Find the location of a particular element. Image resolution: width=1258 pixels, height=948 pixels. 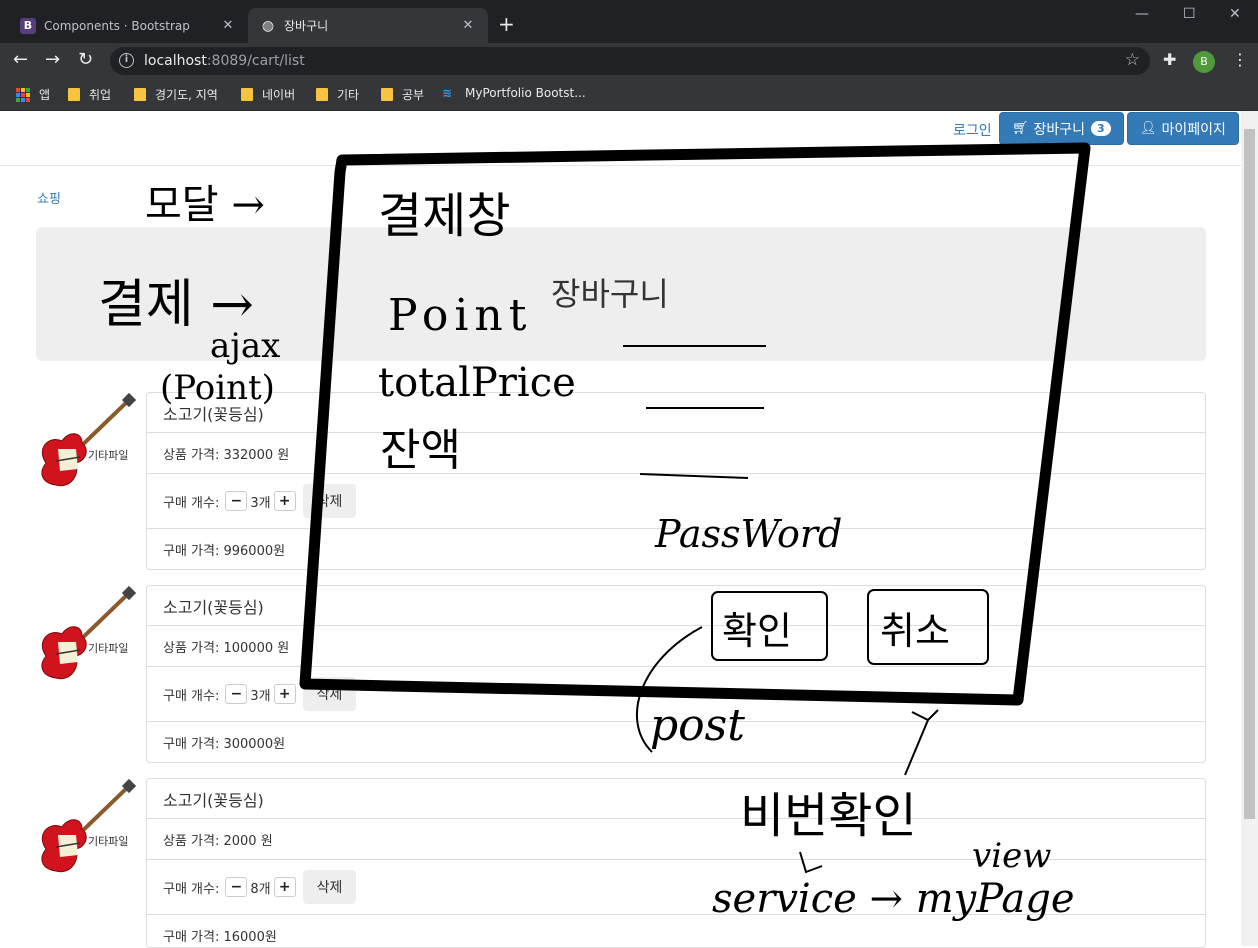

apps-icon is located at coordinates (23, 94).